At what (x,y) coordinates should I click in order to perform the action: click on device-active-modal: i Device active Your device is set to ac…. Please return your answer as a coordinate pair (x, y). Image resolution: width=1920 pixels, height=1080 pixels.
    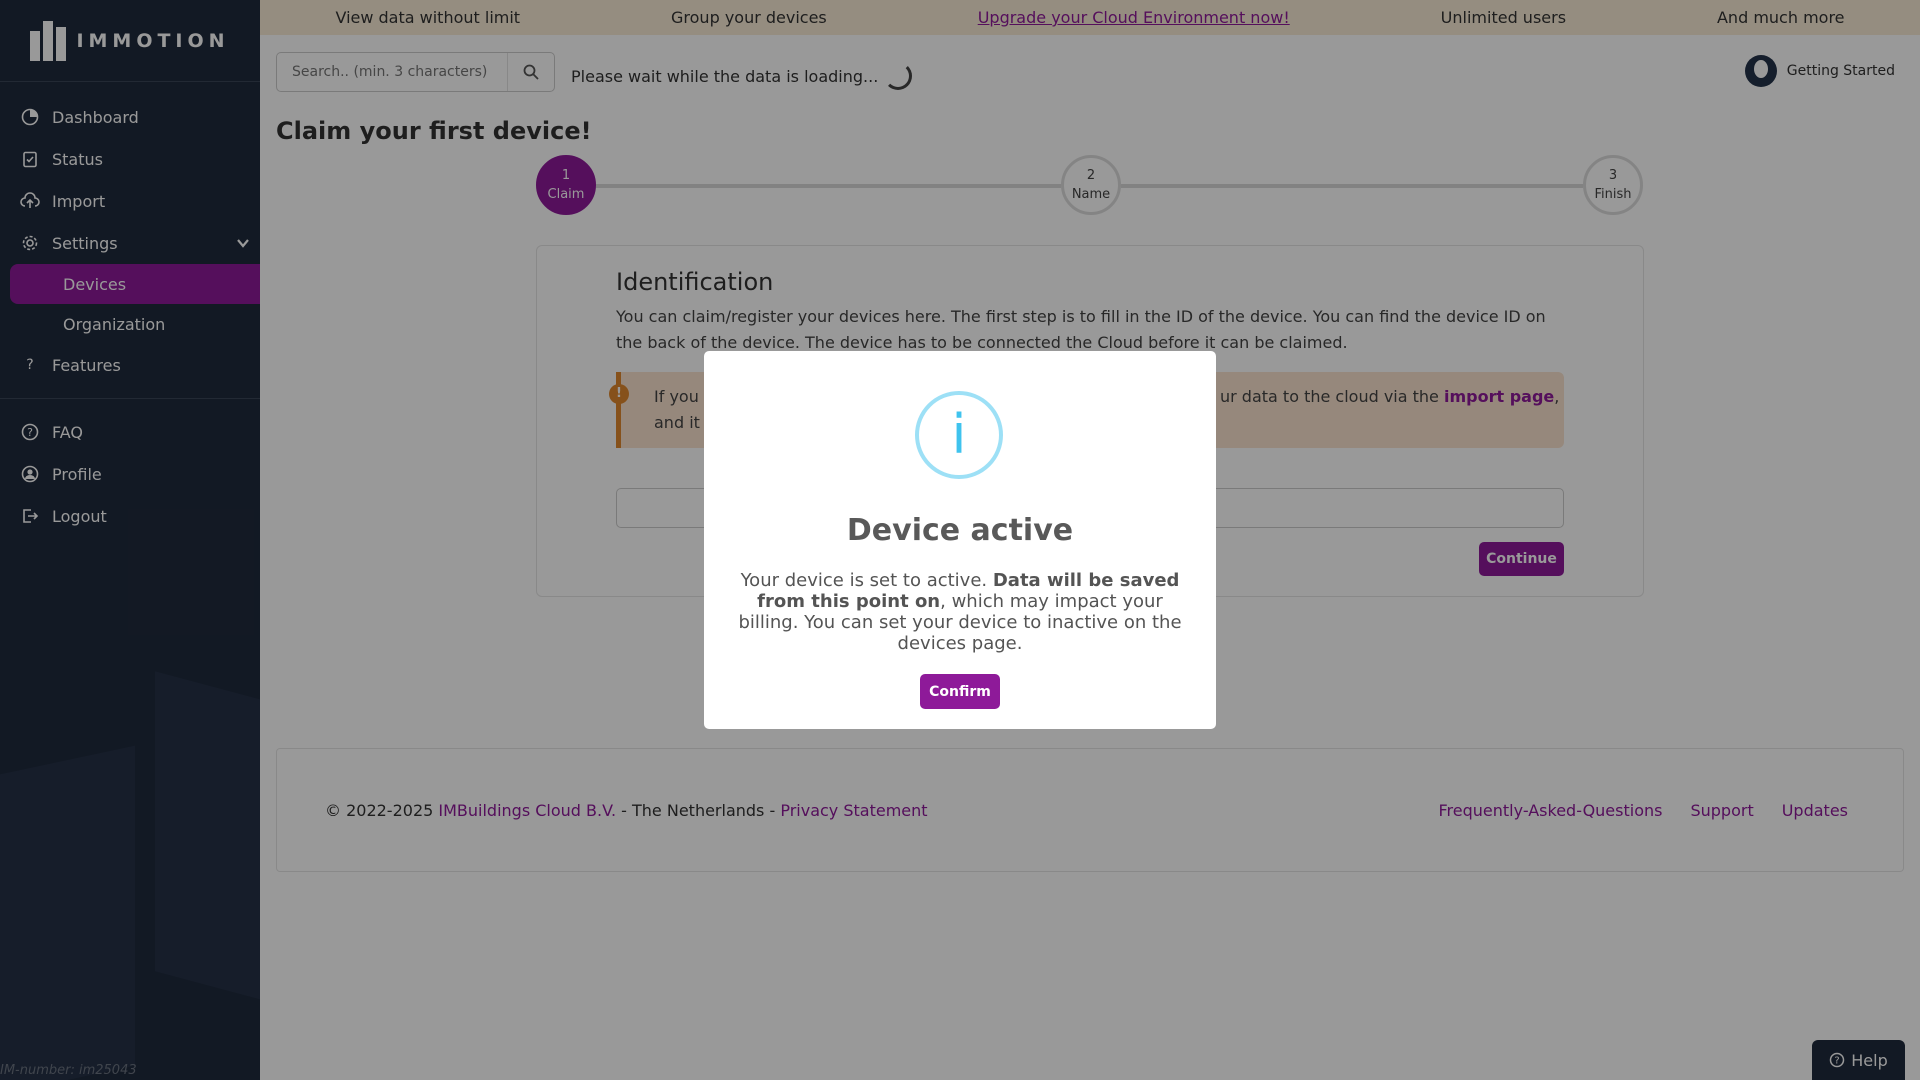
    Looking at the image, I should click on (960, 540).